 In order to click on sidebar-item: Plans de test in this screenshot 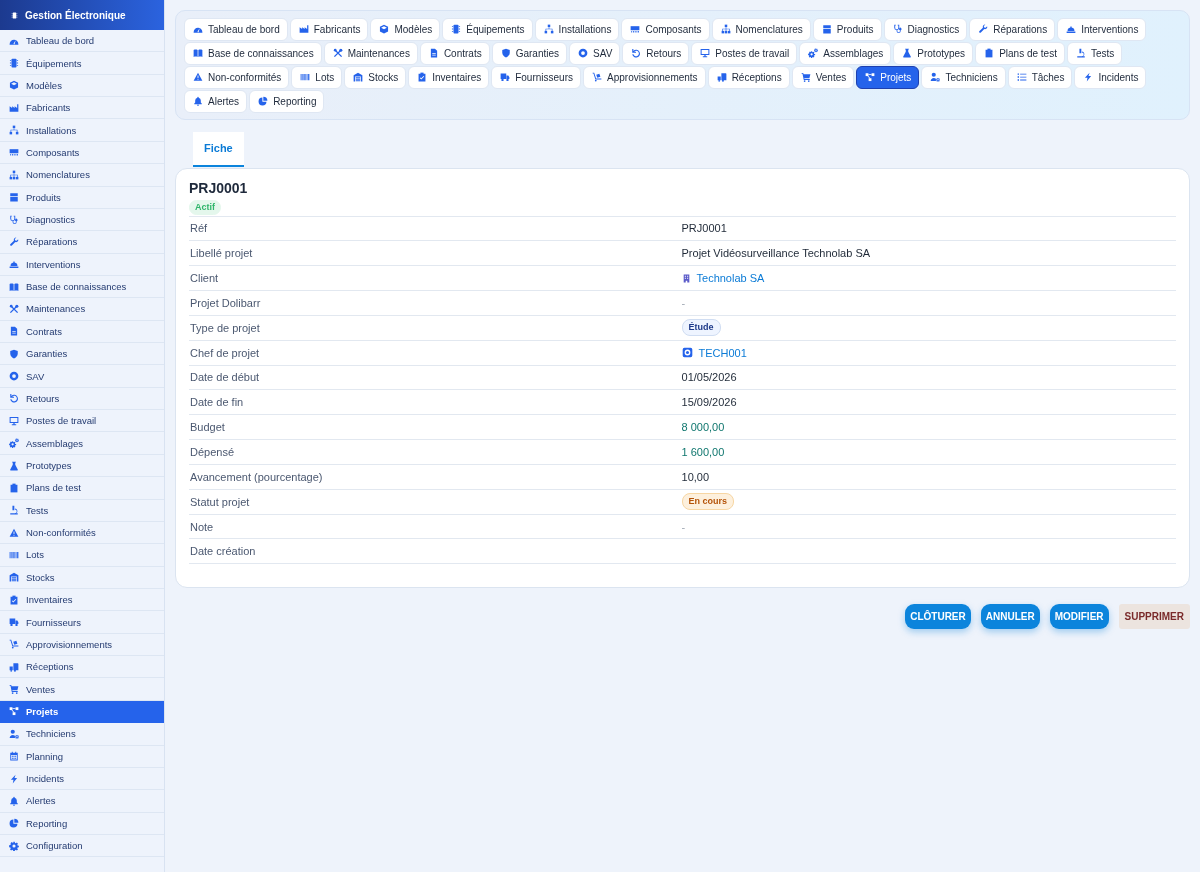, I will do `click(82, 488)`.